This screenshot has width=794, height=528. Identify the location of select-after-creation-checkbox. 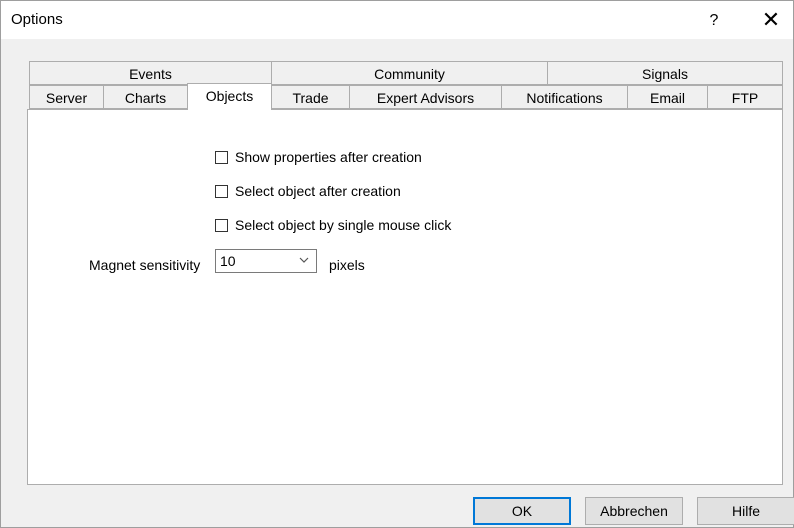
(221, 191).